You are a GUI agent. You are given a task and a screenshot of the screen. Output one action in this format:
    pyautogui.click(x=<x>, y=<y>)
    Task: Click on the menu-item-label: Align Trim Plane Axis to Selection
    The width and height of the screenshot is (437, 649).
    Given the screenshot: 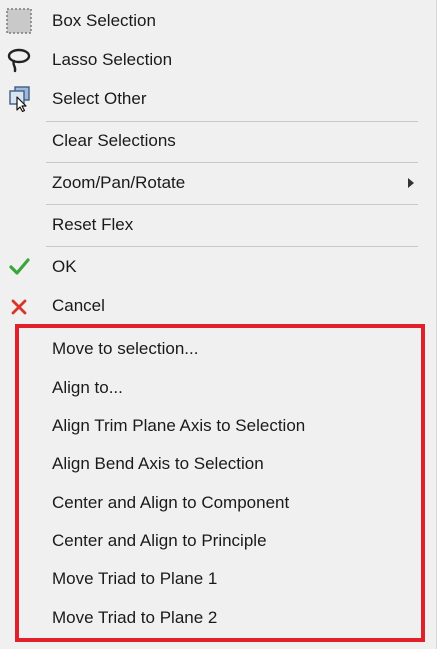 What is the action you would take?
    pyautogui.click(x=179, y=425)
    